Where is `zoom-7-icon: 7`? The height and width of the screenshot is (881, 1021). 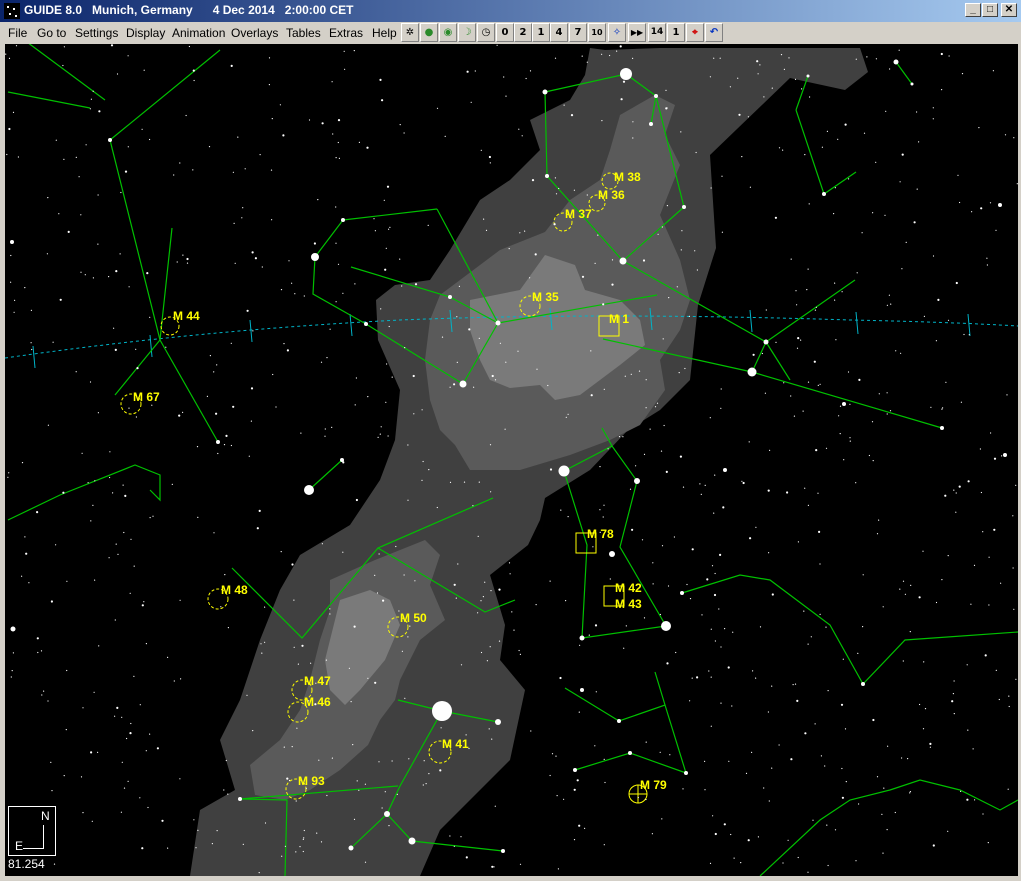
zoom-7-icon: 7 is located at coordinates (578, 32).